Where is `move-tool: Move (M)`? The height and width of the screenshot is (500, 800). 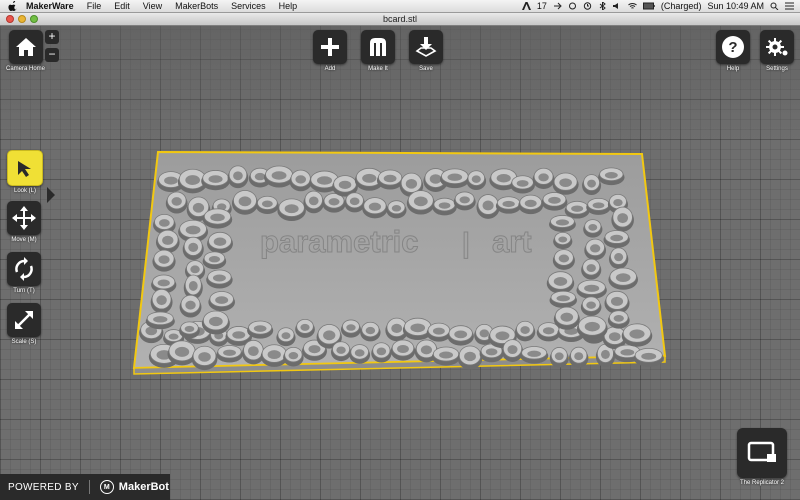
move-tool: Move (M) is located at coordinates (24, 222).